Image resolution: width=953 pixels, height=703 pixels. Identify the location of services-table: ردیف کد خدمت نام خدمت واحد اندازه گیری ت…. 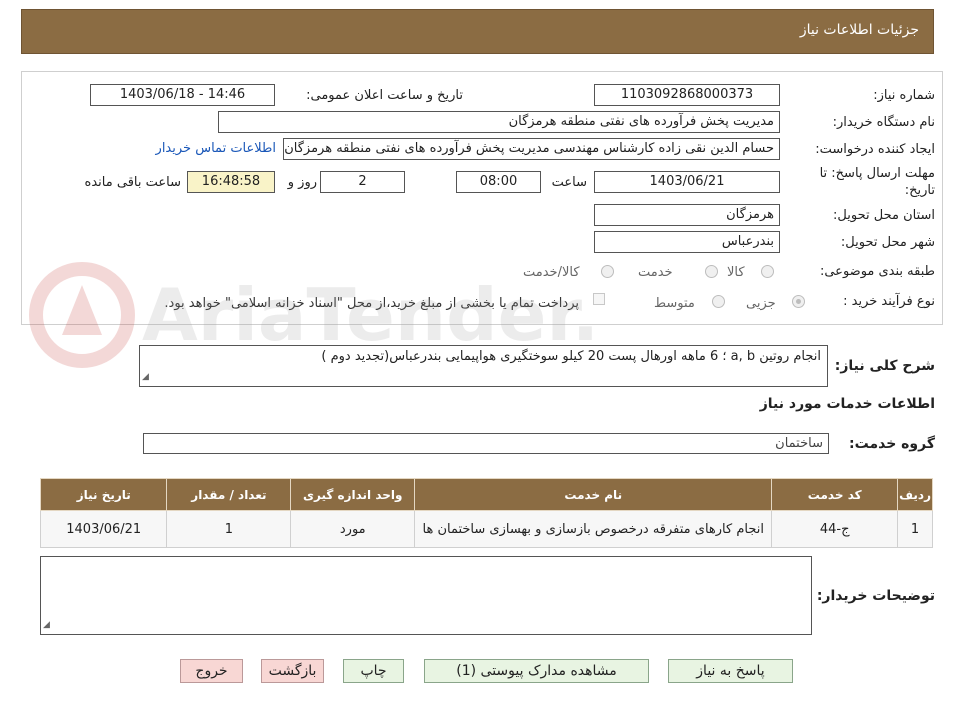
(486, 513).